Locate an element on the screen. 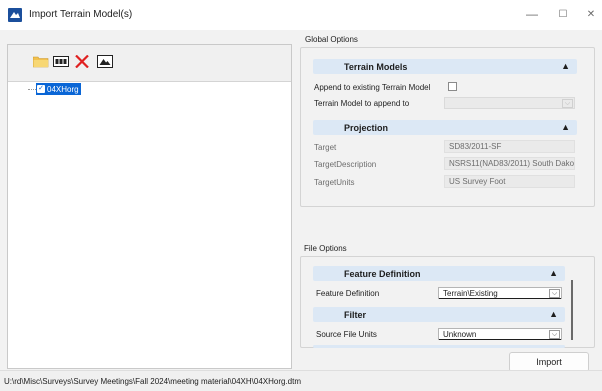 This screenshot has width=602, height=391. append-to-label: Terrain Model to append to is located at coordinates (362, 103).